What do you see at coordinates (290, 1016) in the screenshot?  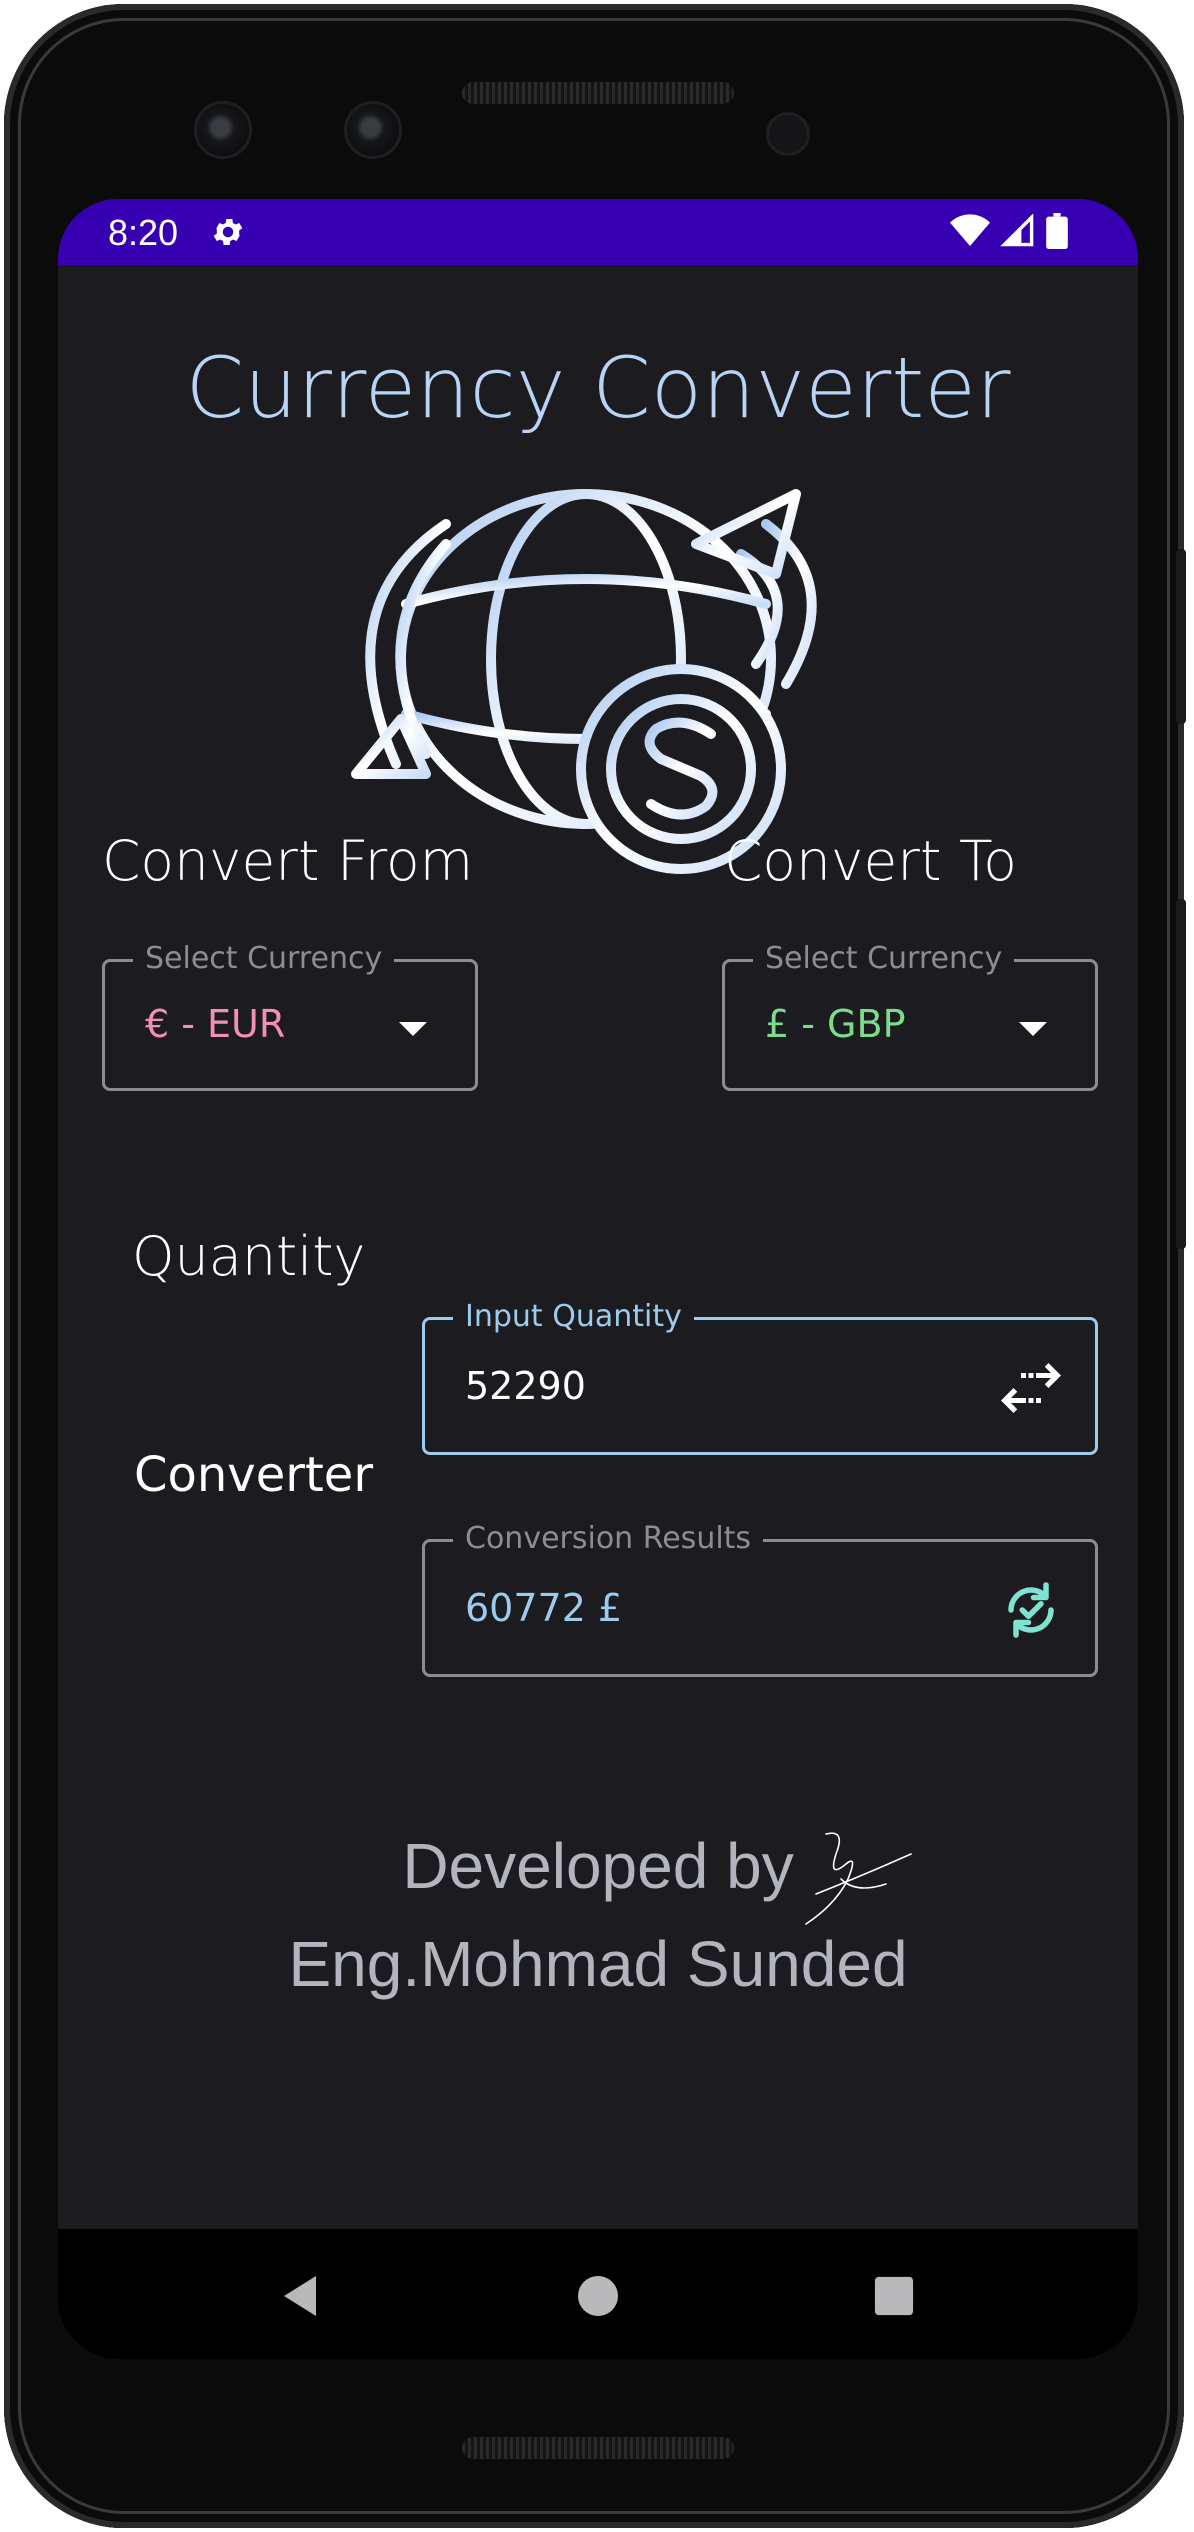 I see `convert-from-dropdown: Select Currency € - EUR` at bounding box center [290, 1016].